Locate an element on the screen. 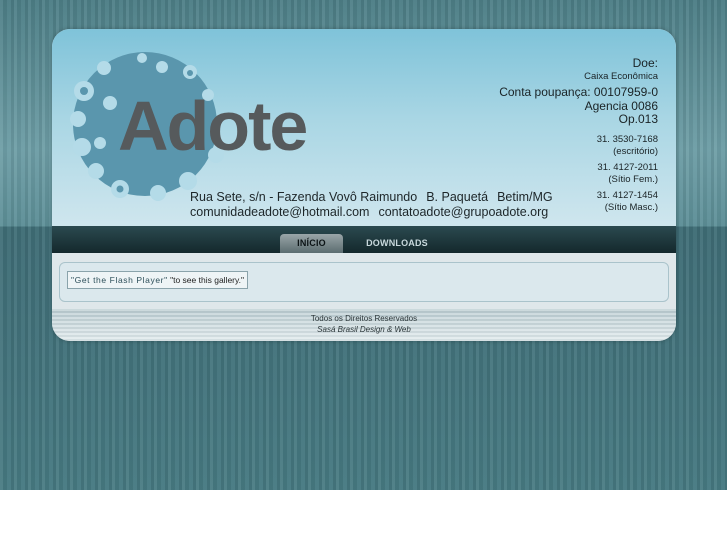 The height and width of the screenshot is (545, 727). footer-rights: Todos os Direitos Reservados is located at coordinates (364, 318).